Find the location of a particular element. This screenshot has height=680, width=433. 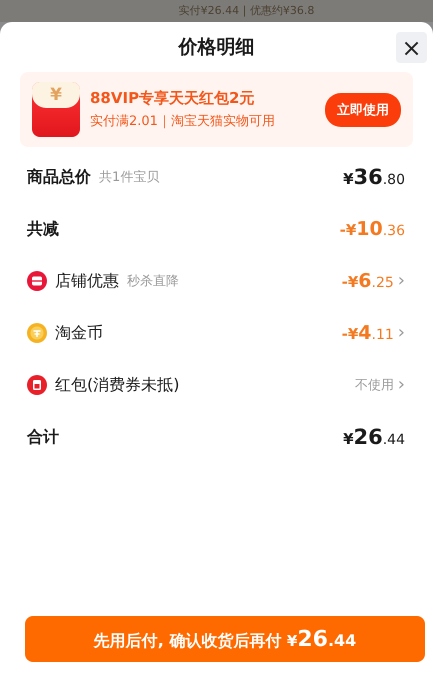

price-text: -¥4.11 is located at coordinates (368, 333).